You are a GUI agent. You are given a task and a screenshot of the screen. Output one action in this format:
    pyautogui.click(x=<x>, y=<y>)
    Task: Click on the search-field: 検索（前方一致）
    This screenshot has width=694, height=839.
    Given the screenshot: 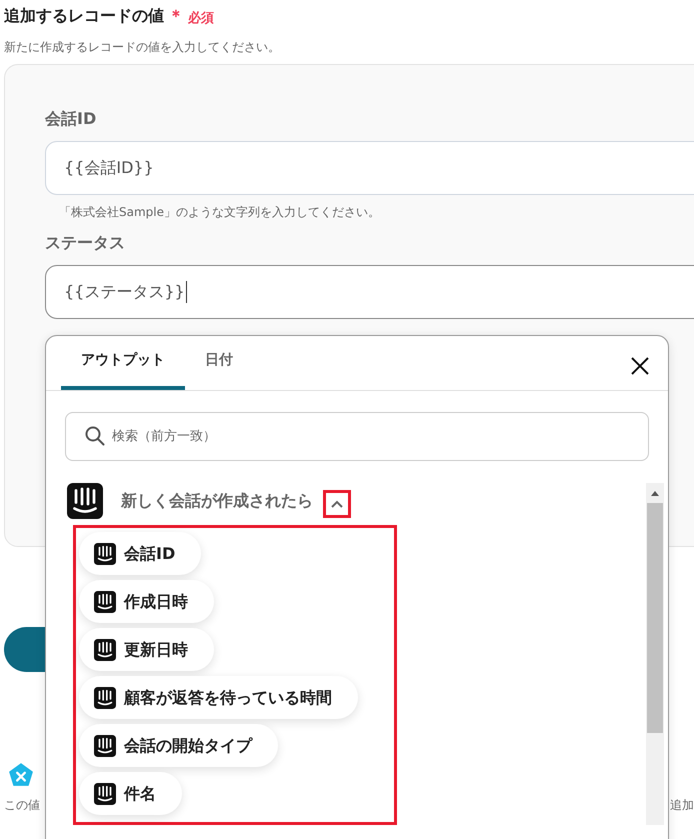 What is the action you would take?
    pyautogui.click(x=357, y=436)
    